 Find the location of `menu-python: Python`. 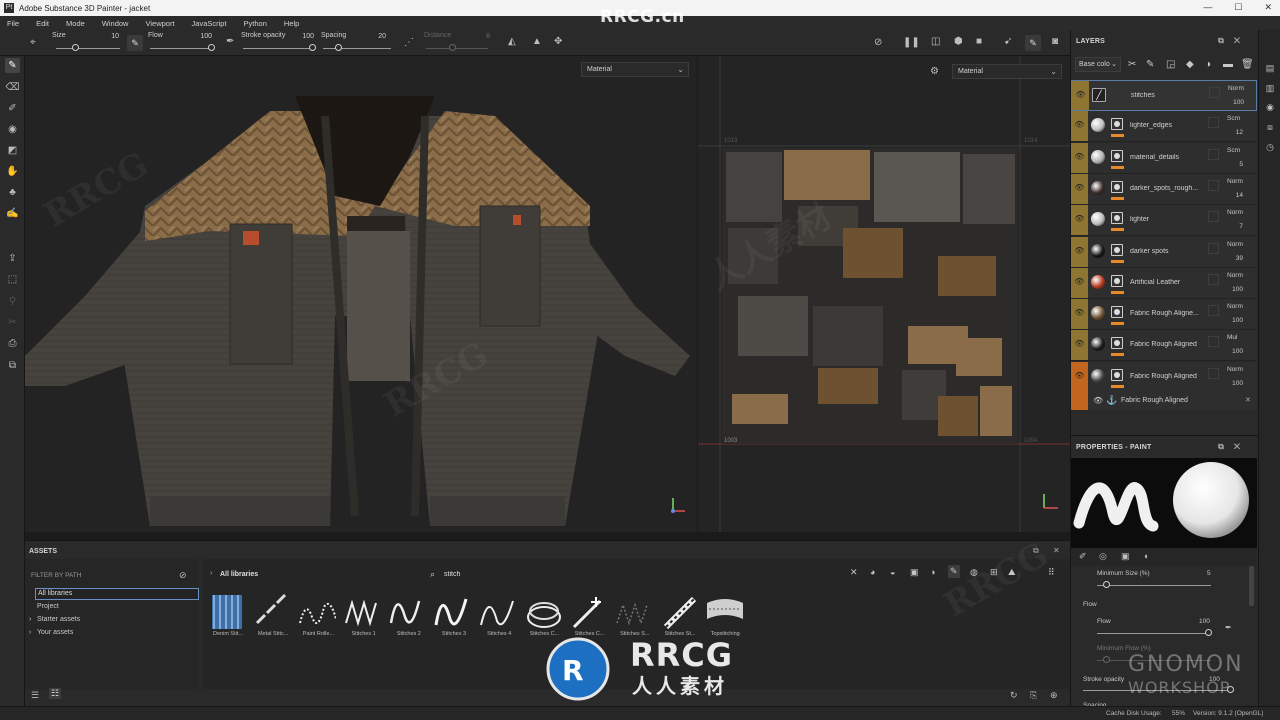

menu-python: Python is located at coordinates (255, 23).